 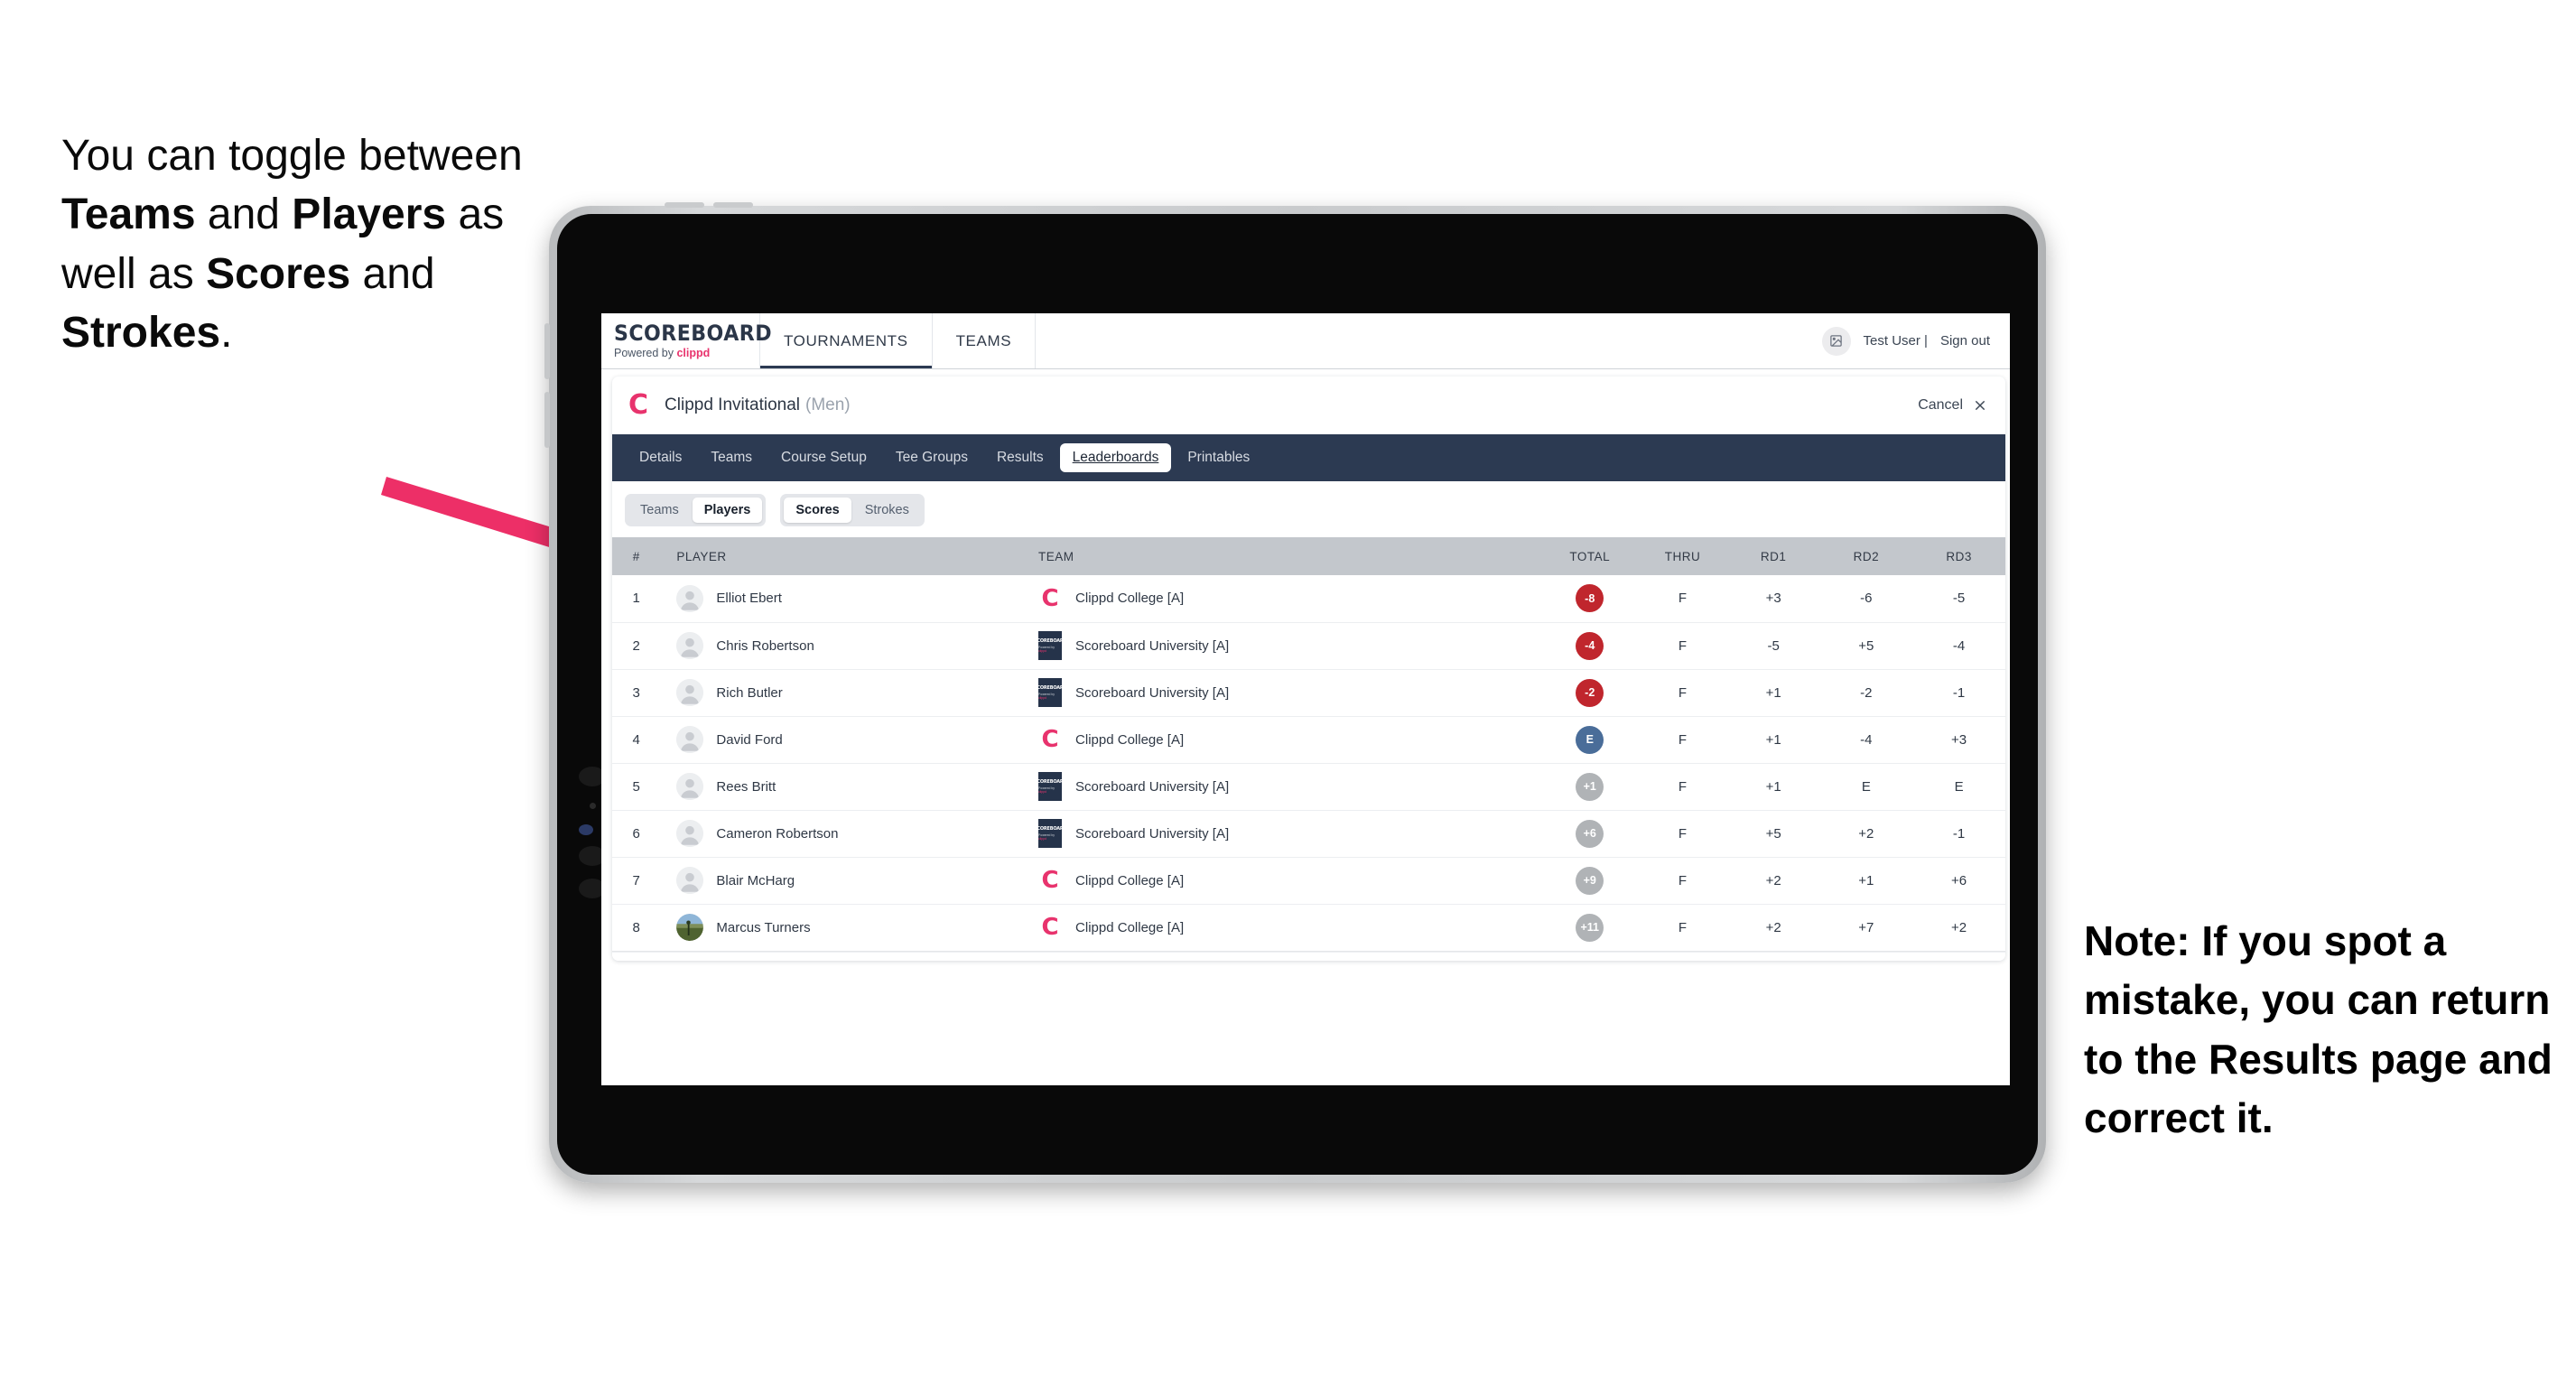 I want to click on subnav-item-course-setup: Course Setup, so click(x=823, y=457).